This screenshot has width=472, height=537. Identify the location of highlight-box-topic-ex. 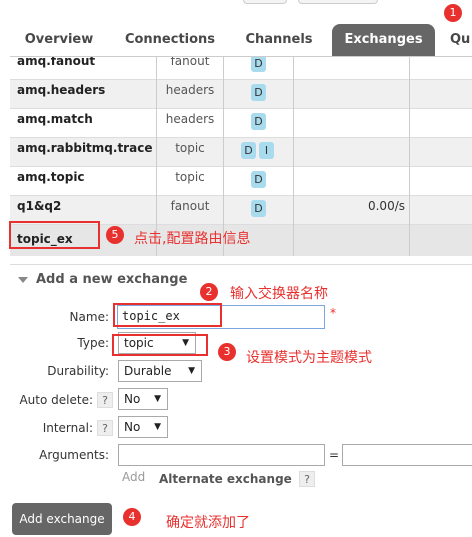
(54, 235).